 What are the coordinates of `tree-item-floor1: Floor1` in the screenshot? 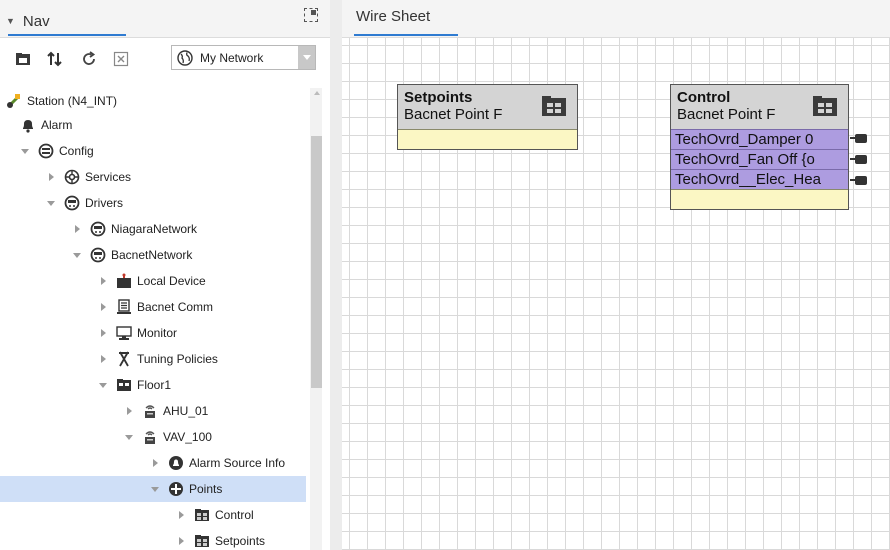 It's located at (153, 385).